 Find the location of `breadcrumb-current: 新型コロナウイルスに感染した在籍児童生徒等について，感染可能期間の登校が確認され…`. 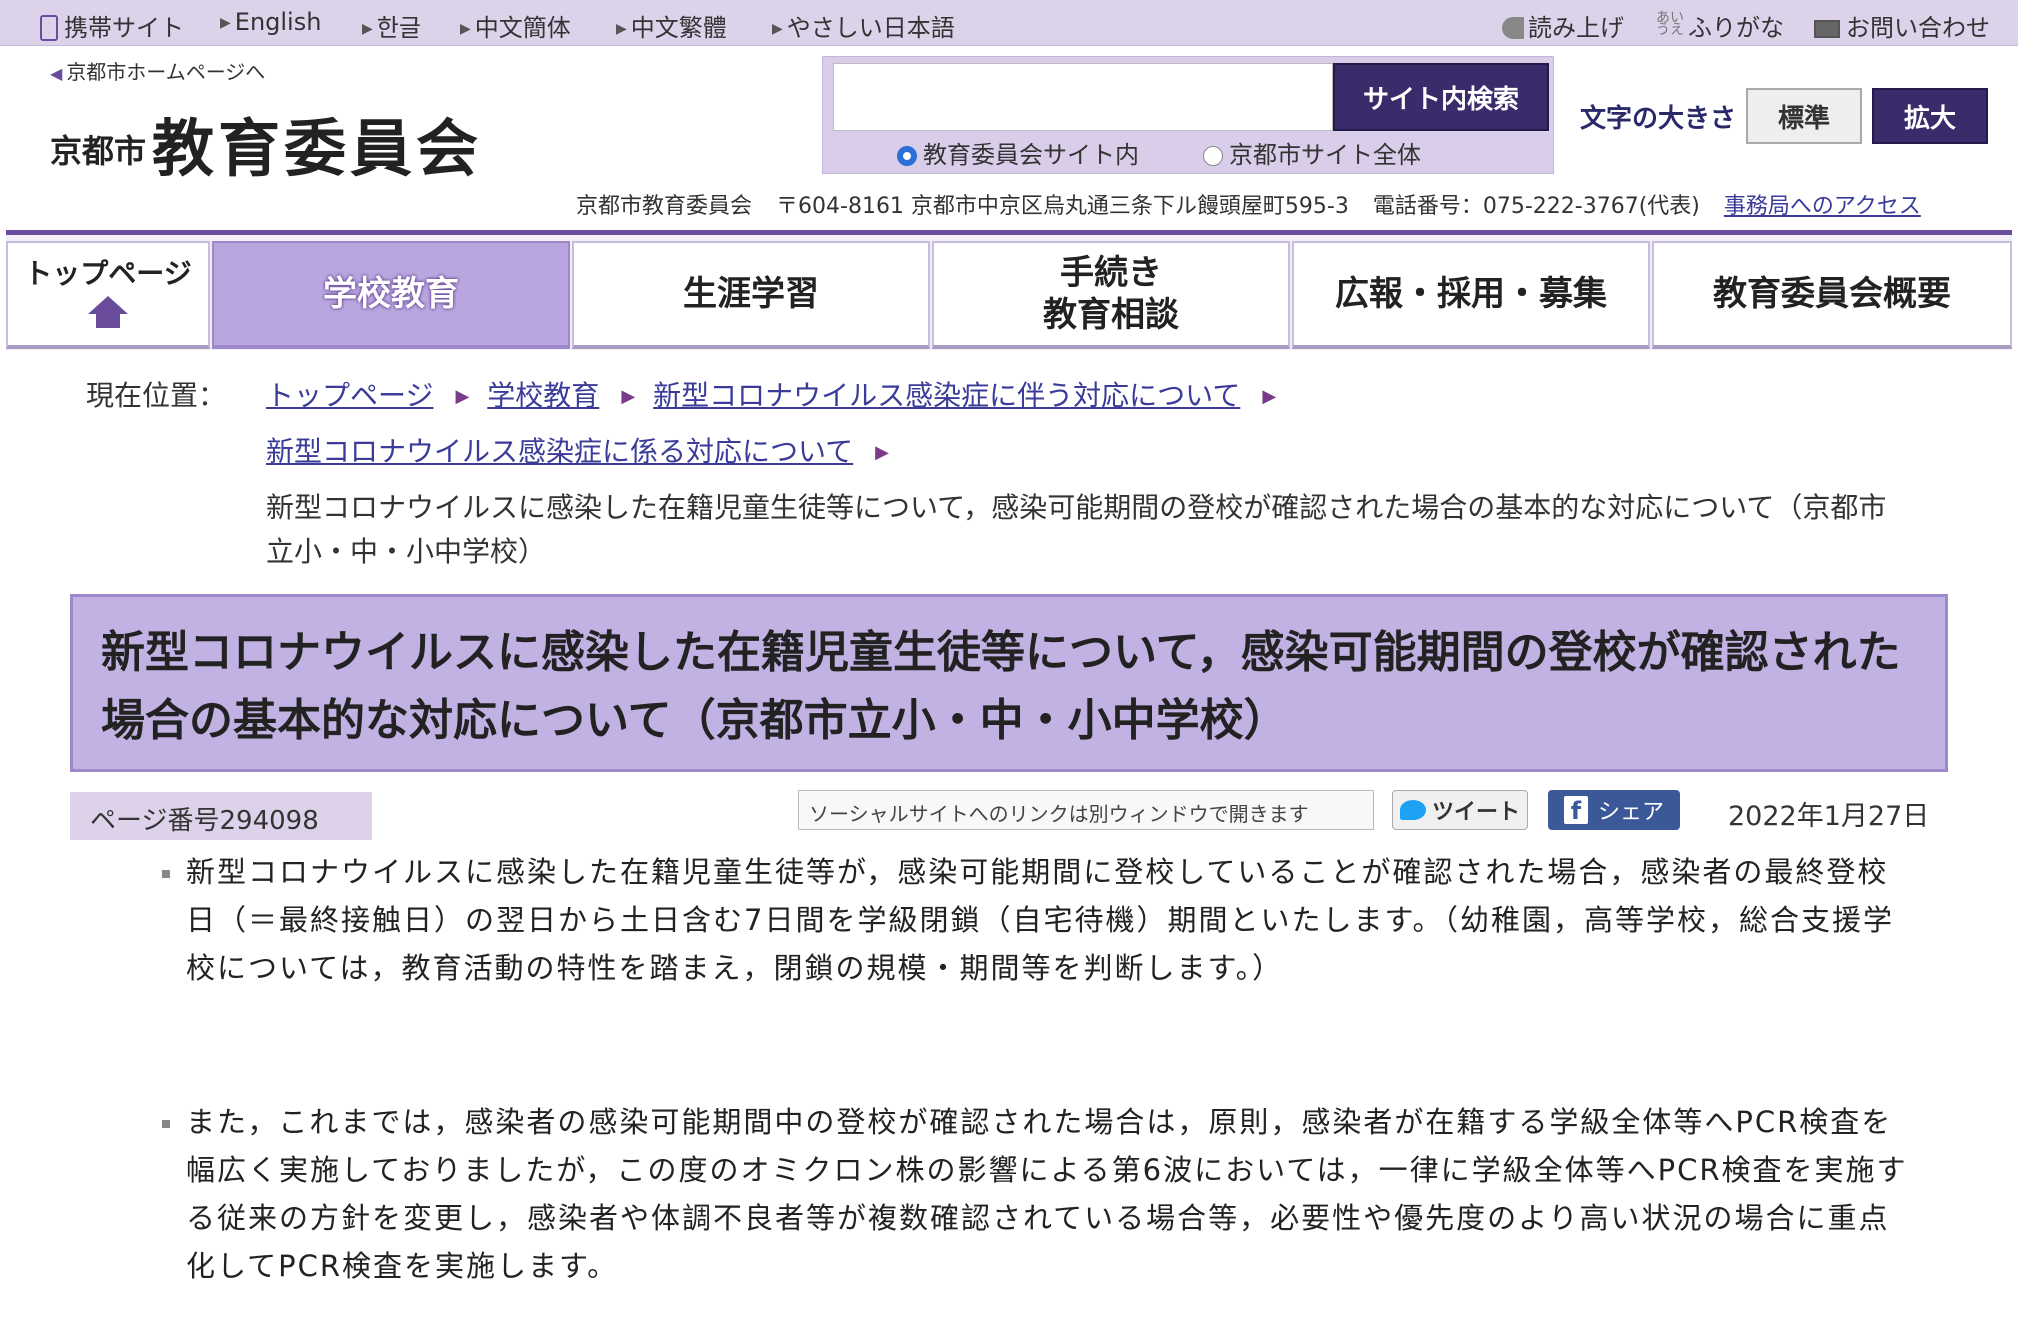

breadcrumb-current: 新型コロナウイルスに感染した在籍児童生徒等について，感染可能期間の登校が確認され… is located at coordinates (1076, 529).